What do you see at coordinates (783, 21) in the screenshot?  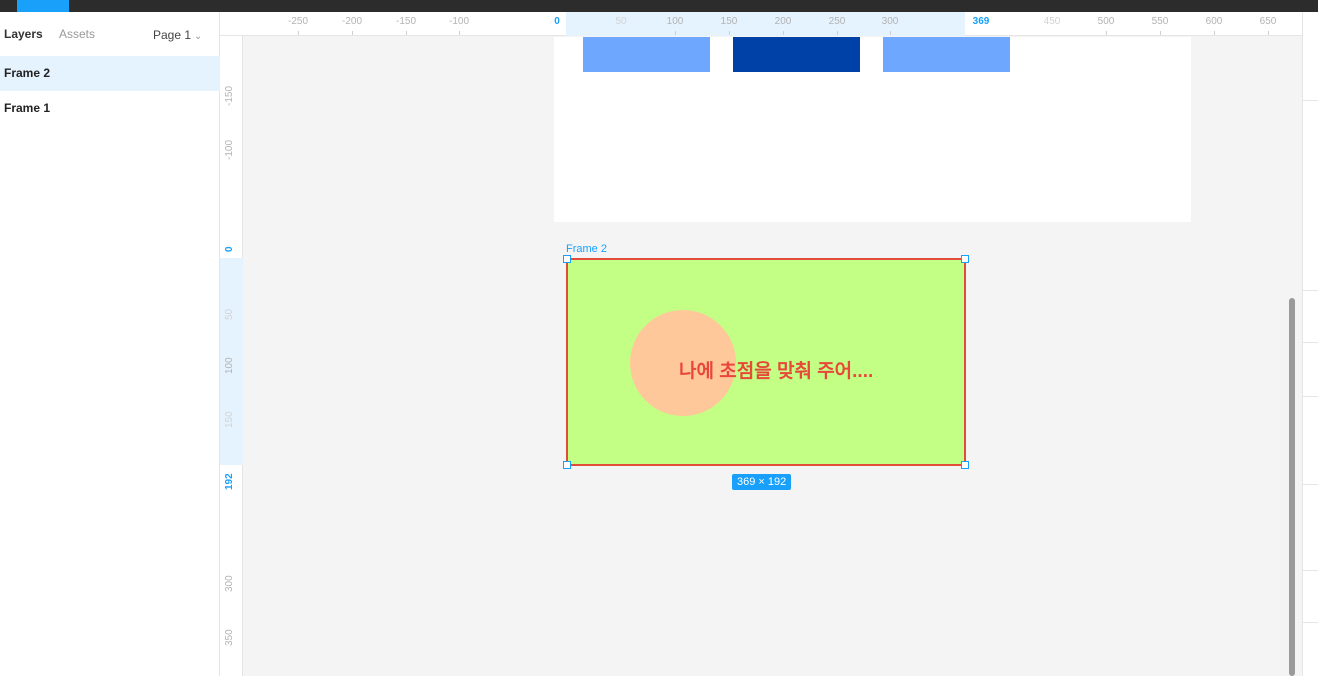 I see `ruler-label: 200` at bounding box center [783, 21].